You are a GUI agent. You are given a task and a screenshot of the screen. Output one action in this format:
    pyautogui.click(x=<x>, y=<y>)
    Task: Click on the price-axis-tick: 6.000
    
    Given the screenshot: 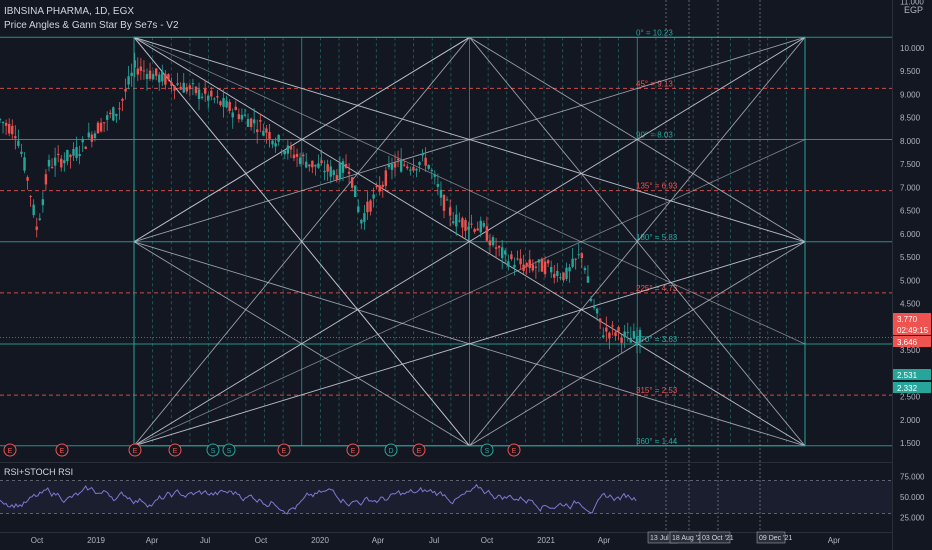 What is the action you would take?
    pyautogui.click(x=910, y=234)
    